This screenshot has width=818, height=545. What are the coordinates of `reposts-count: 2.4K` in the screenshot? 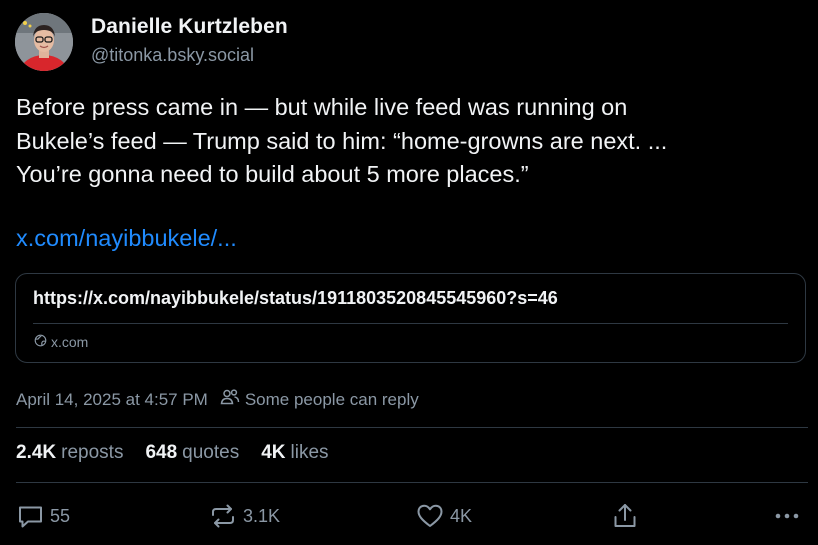 It's located at (36, 452).